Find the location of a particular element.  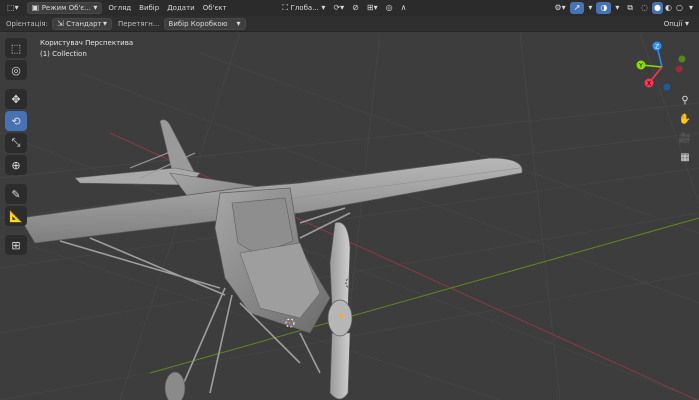

menu-view: Огляд is located at coordinates (119, 8).